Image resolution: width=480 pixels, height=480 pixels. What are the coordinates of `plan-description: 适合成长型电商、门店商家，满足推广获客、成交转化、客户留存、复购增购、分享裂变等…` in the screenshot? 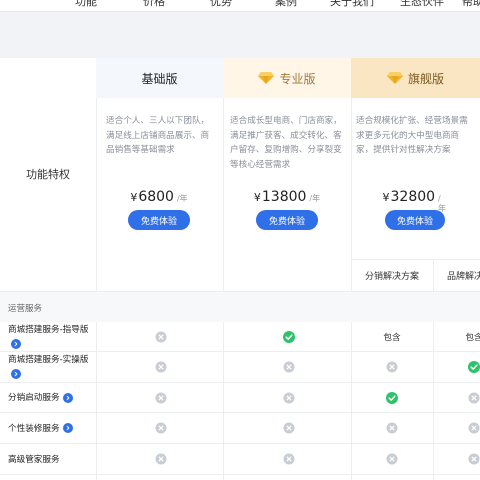 It's located at (286, 143).